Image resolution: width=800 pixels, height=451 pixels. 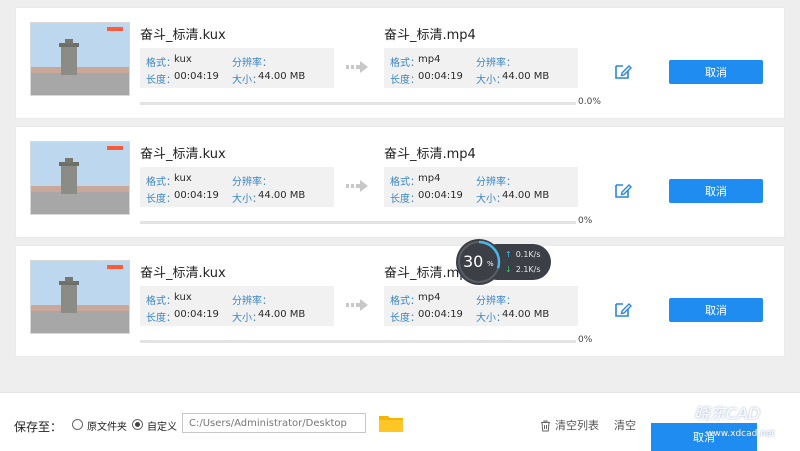 What do you see at coordinates (528, 254) in the screenshot?
I see `upload-speed-value: 0.1K/s` at bounding box center [528, 254].